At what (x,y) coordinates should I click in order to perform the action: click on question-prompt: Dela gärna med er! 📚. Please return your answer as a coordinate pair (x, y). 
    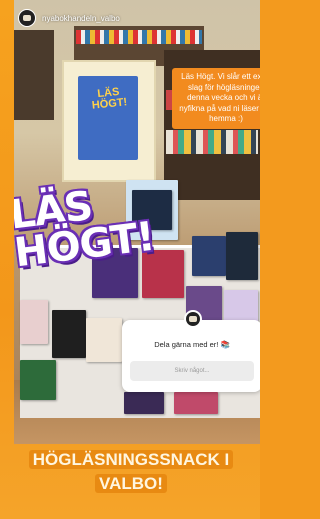
    Looking at the image, I should click on (192, 344).